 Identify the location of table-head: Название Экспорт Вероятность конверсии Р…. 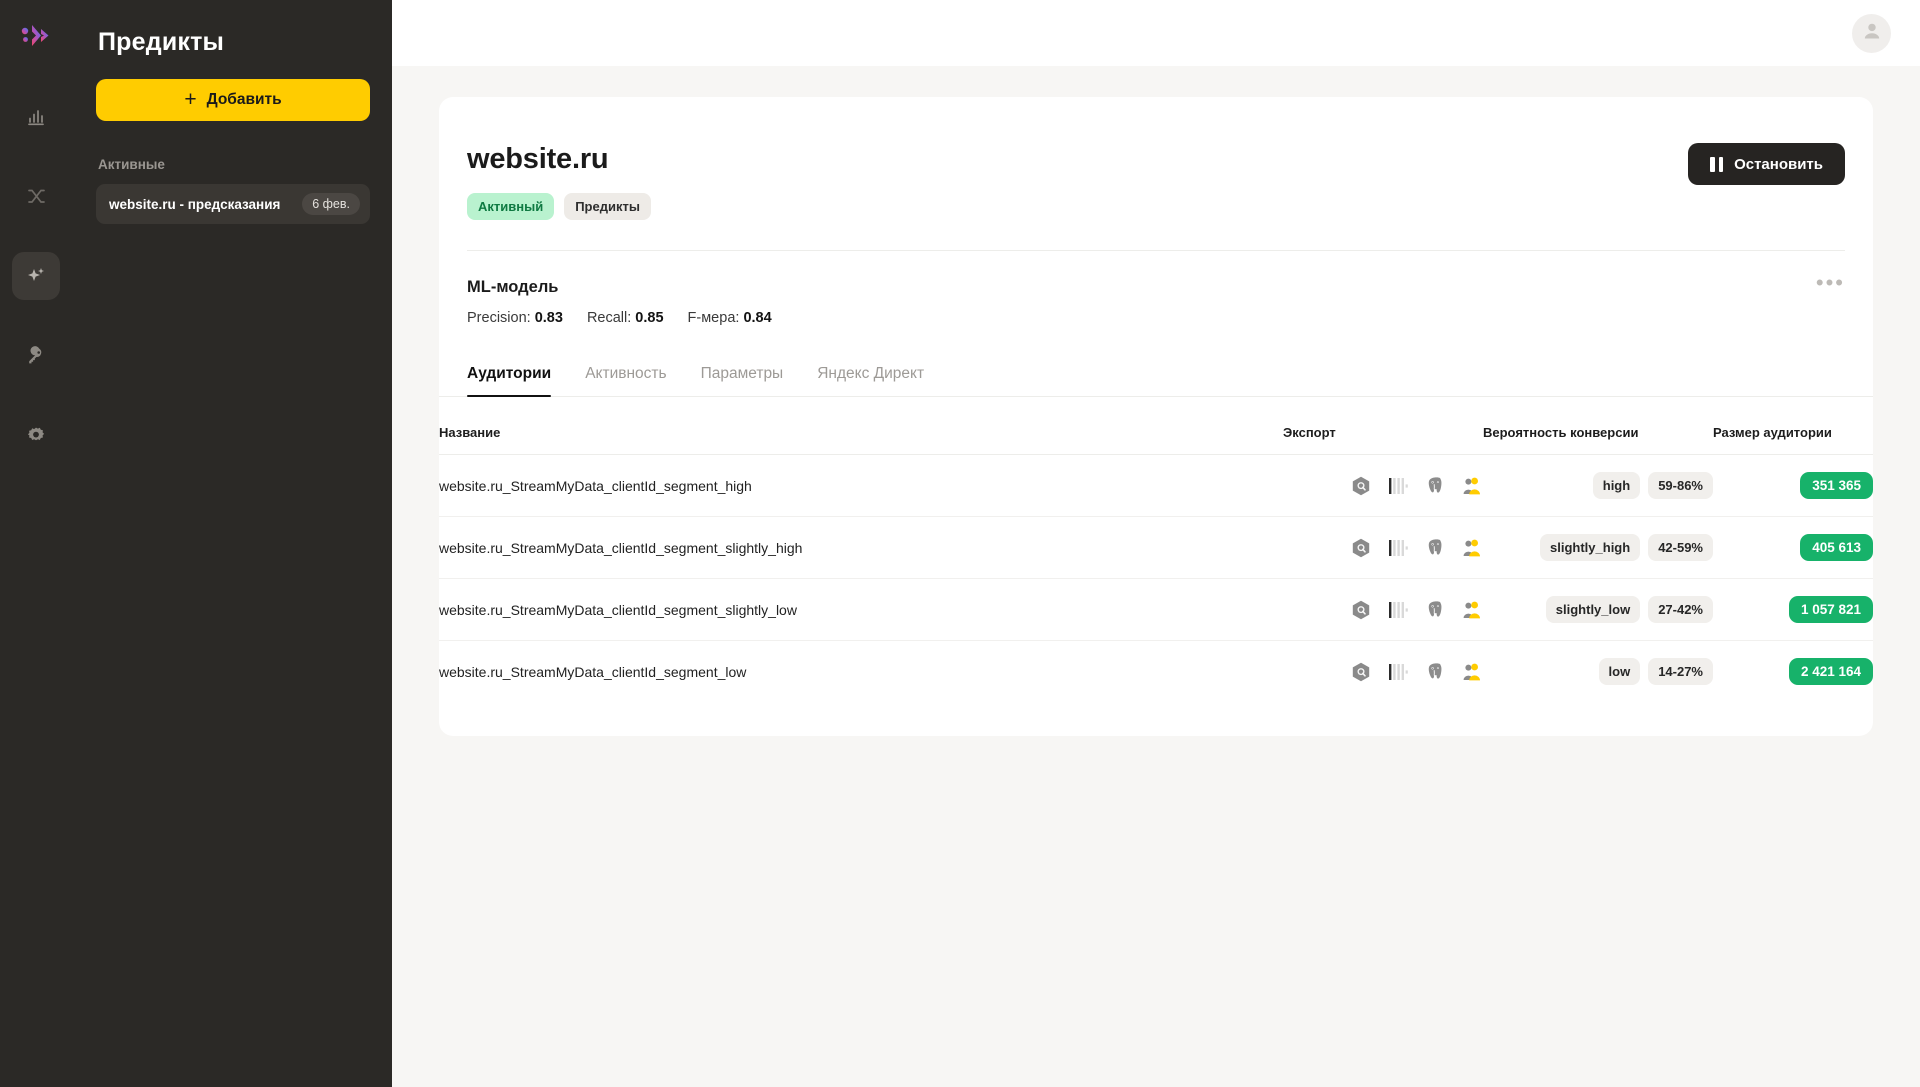
(1156, 433).